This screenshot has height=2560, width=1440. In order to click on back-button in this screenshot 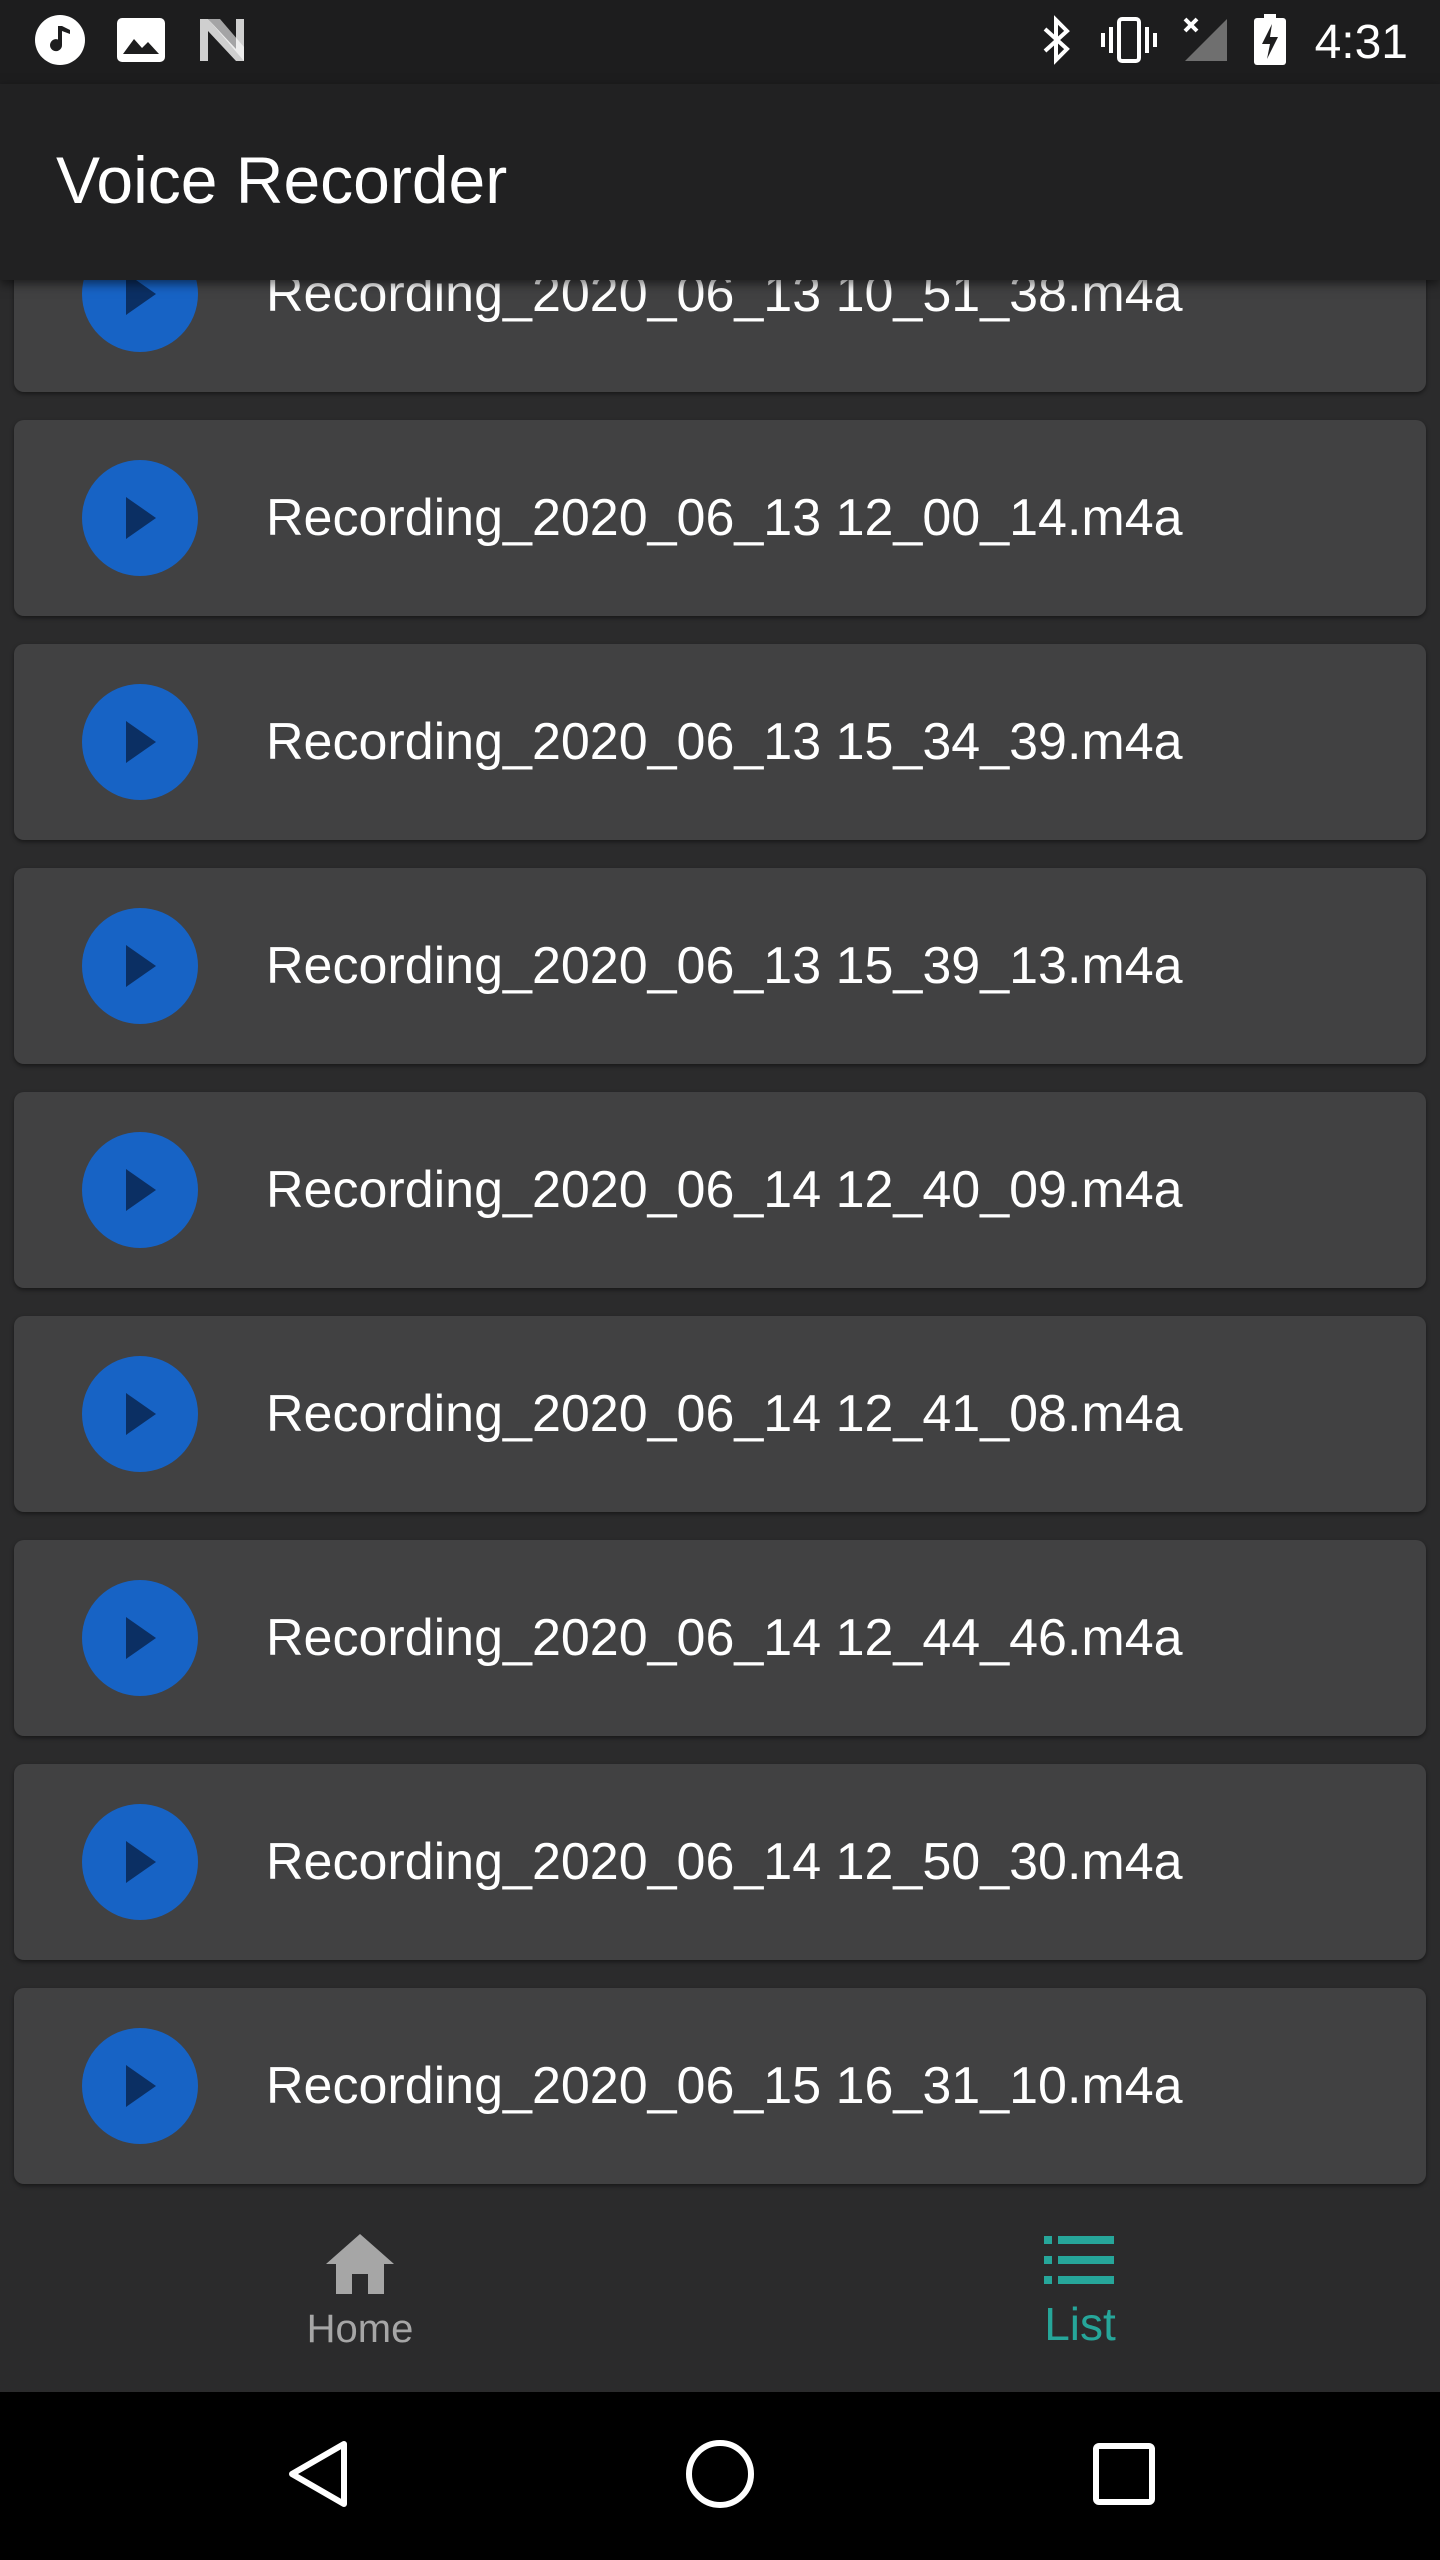, I will do `click(318, 2476)`.